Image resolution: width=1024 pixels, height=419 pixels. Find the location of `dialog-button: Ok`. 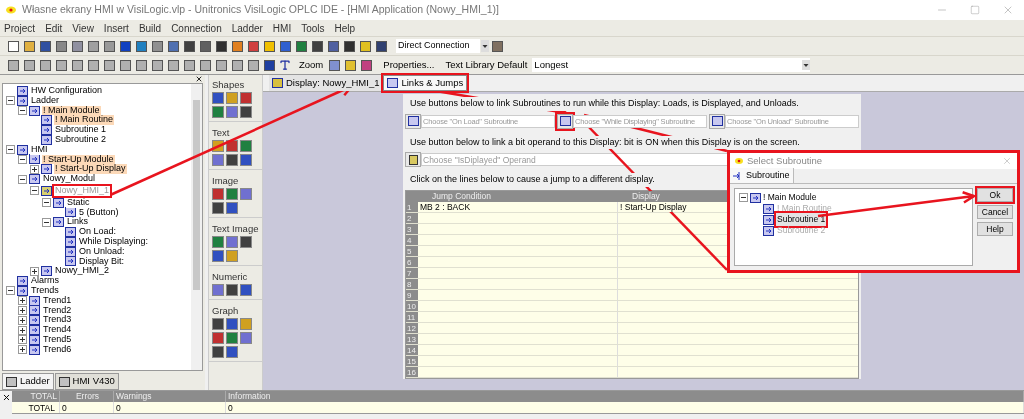

dialog-button: Ok is located at coordinates (995, 195).